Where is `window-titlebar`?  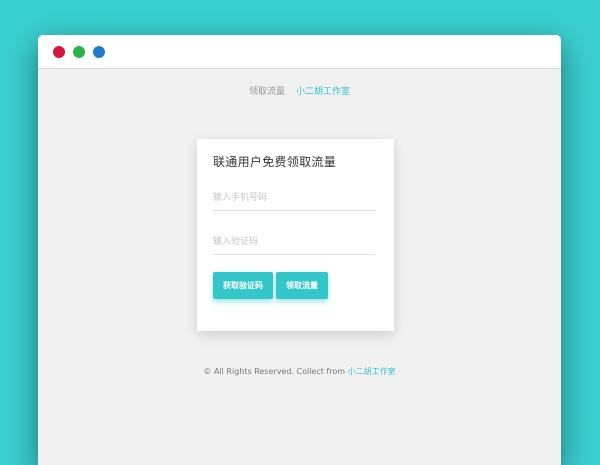
window-titlebar is located at coordinates (299, 52).